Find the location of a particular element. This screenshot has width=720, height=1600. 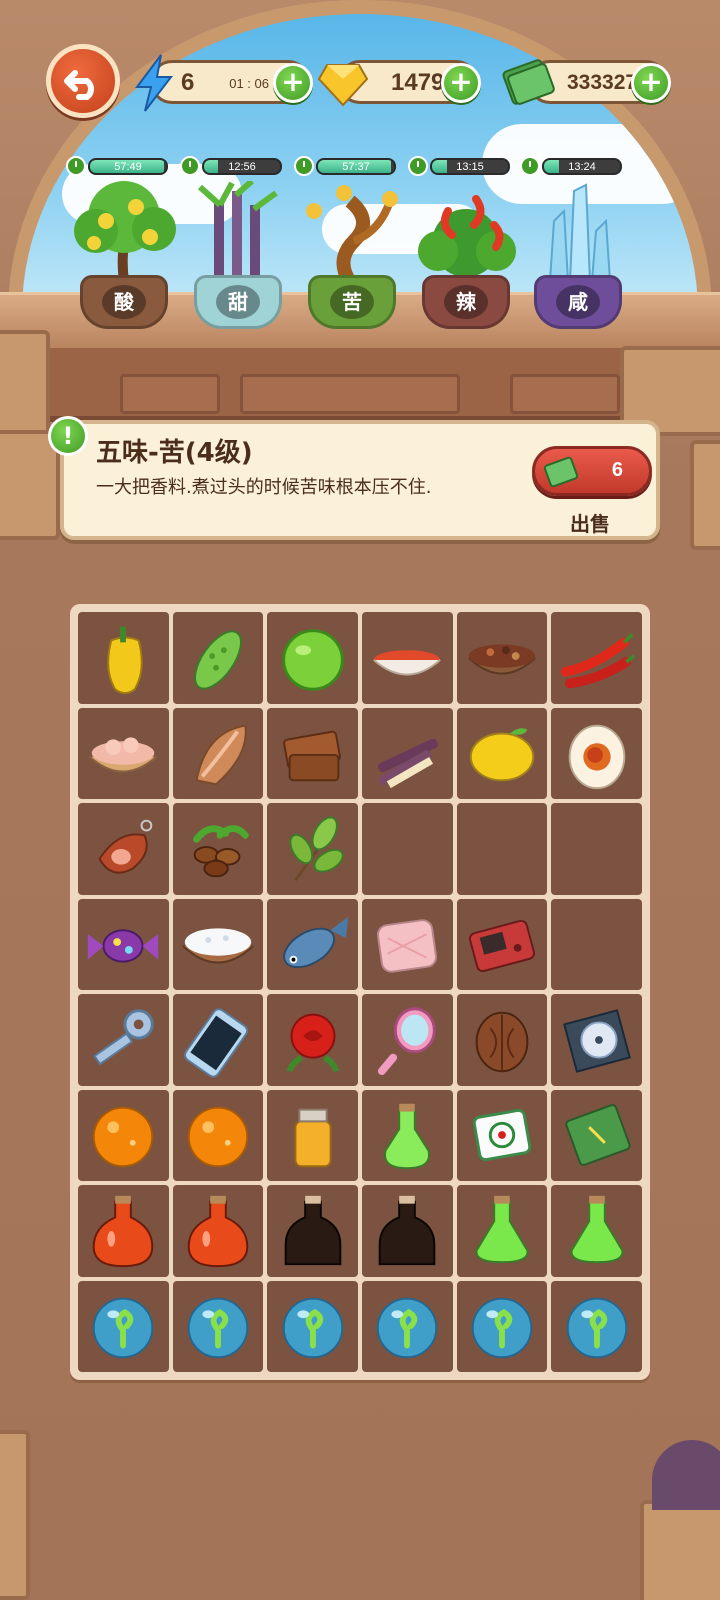

brown-sugar-block-icon is located at coordinates (311, 756).